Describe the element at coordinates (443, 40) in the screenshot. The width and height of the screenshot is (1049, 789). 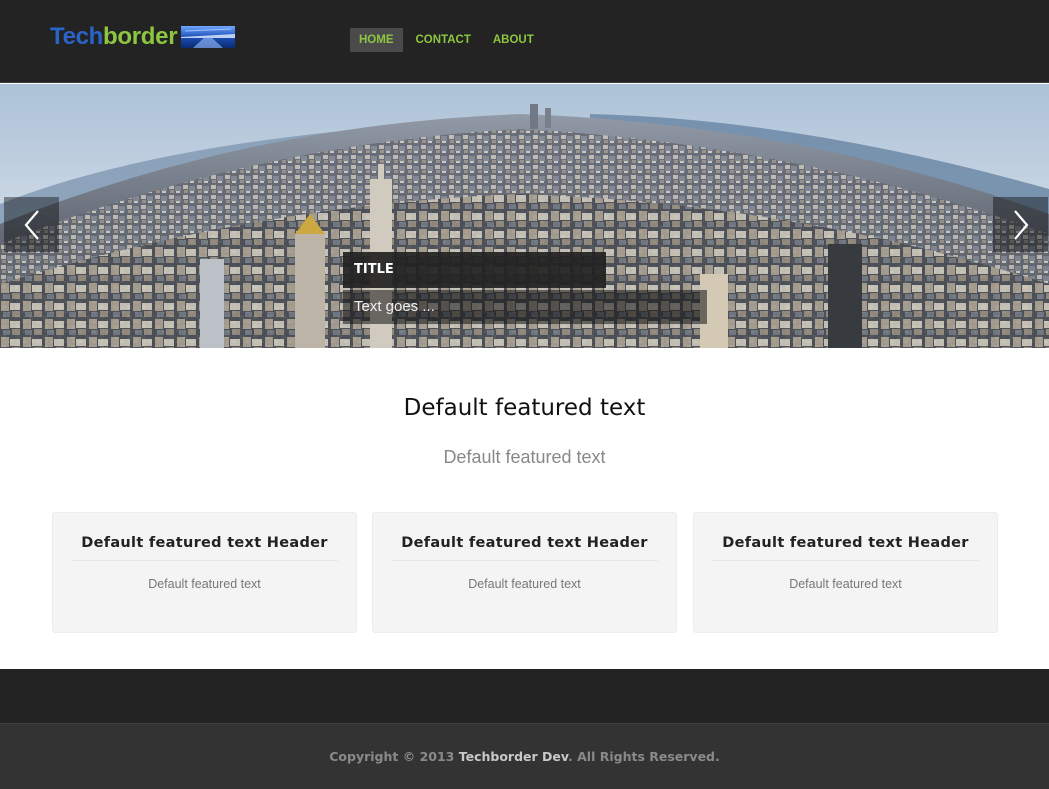
I see `nav-contact: CONTACT` at that location.